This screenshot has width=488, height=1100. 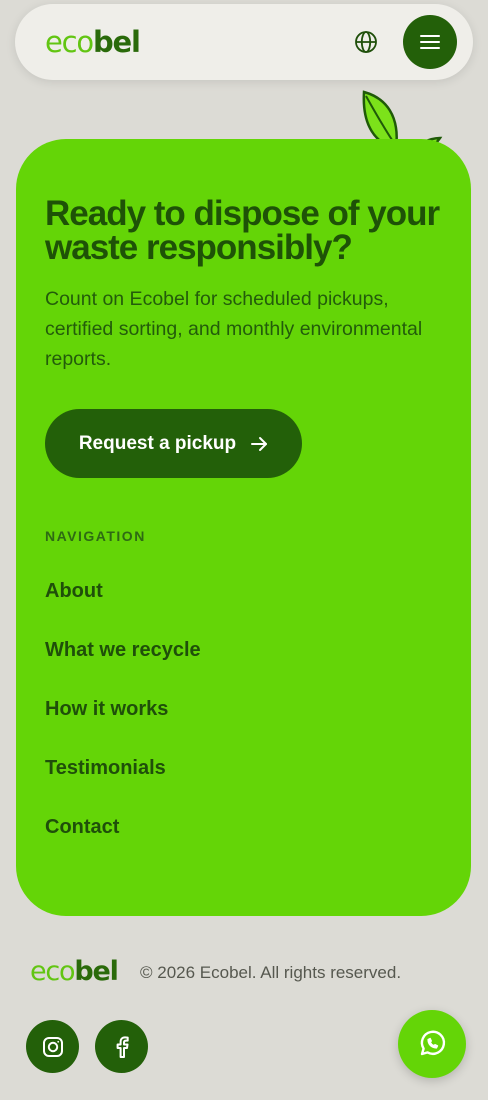 What do you see at coordinates (53, 971) in the screenshot?
I see `footer-logo-eco-text: eco` at bounding box center [53, 971].